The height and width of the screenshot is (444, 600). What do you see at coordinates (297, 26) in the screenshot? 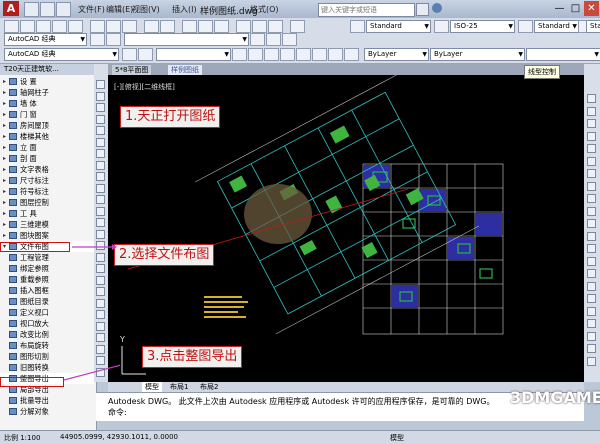
I see `help-icon` at bounding box center [297, 26].